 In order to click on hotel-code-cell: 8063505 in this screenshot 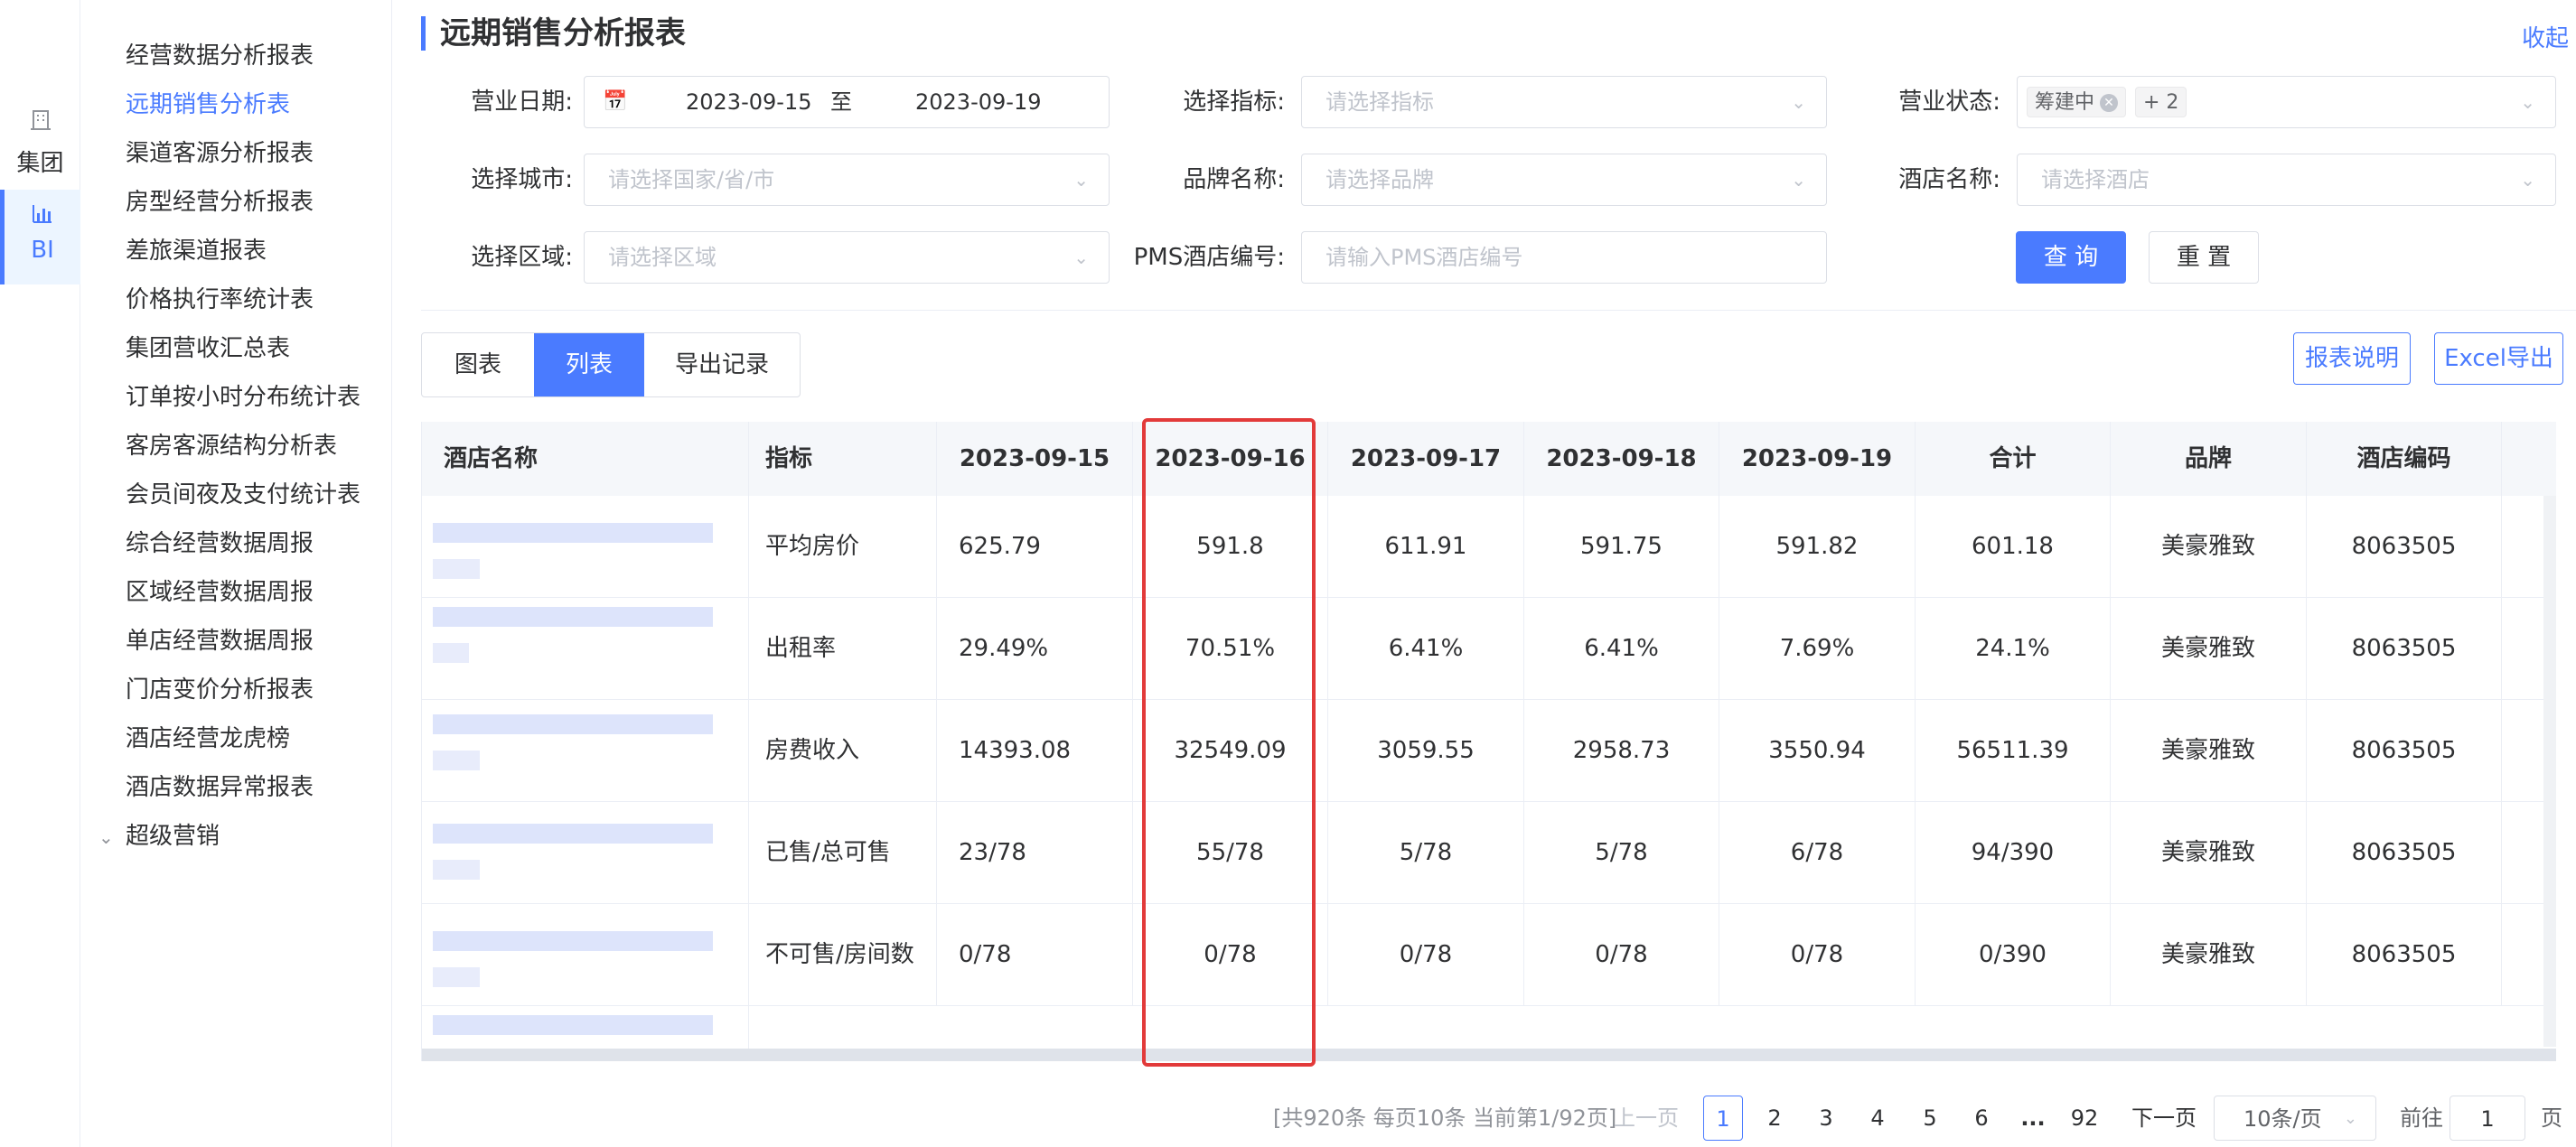, I will do `click(2404, 648)`.